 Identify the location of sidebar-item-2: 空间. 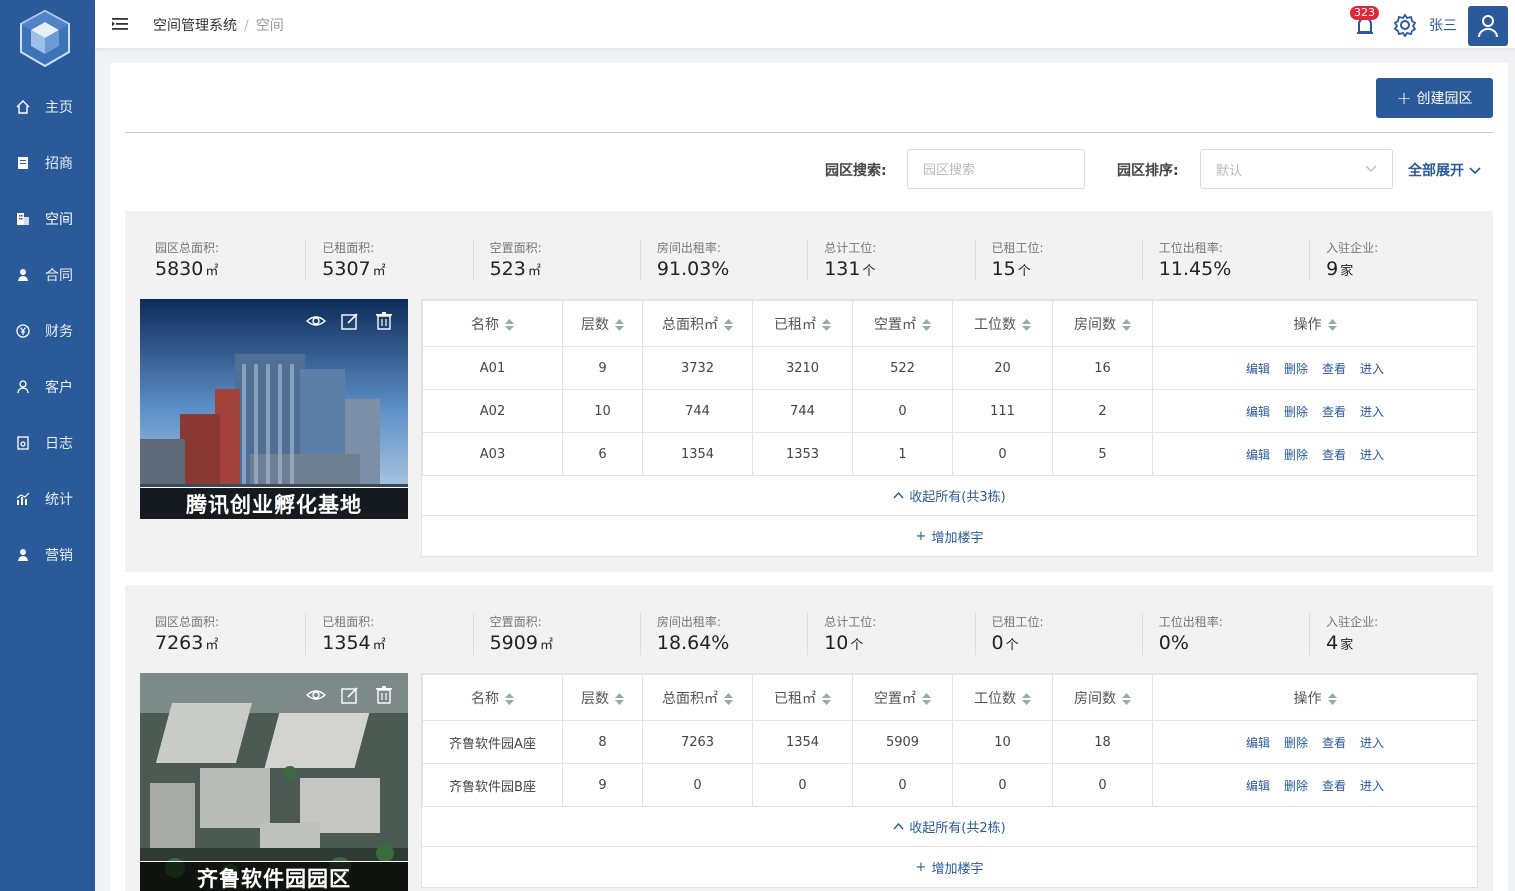
(47, 219).